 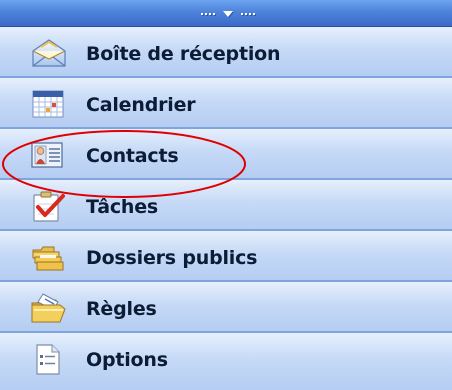 I want to click on nav-item-public-folders: Dossiers publics, so click(x=226, y=256).